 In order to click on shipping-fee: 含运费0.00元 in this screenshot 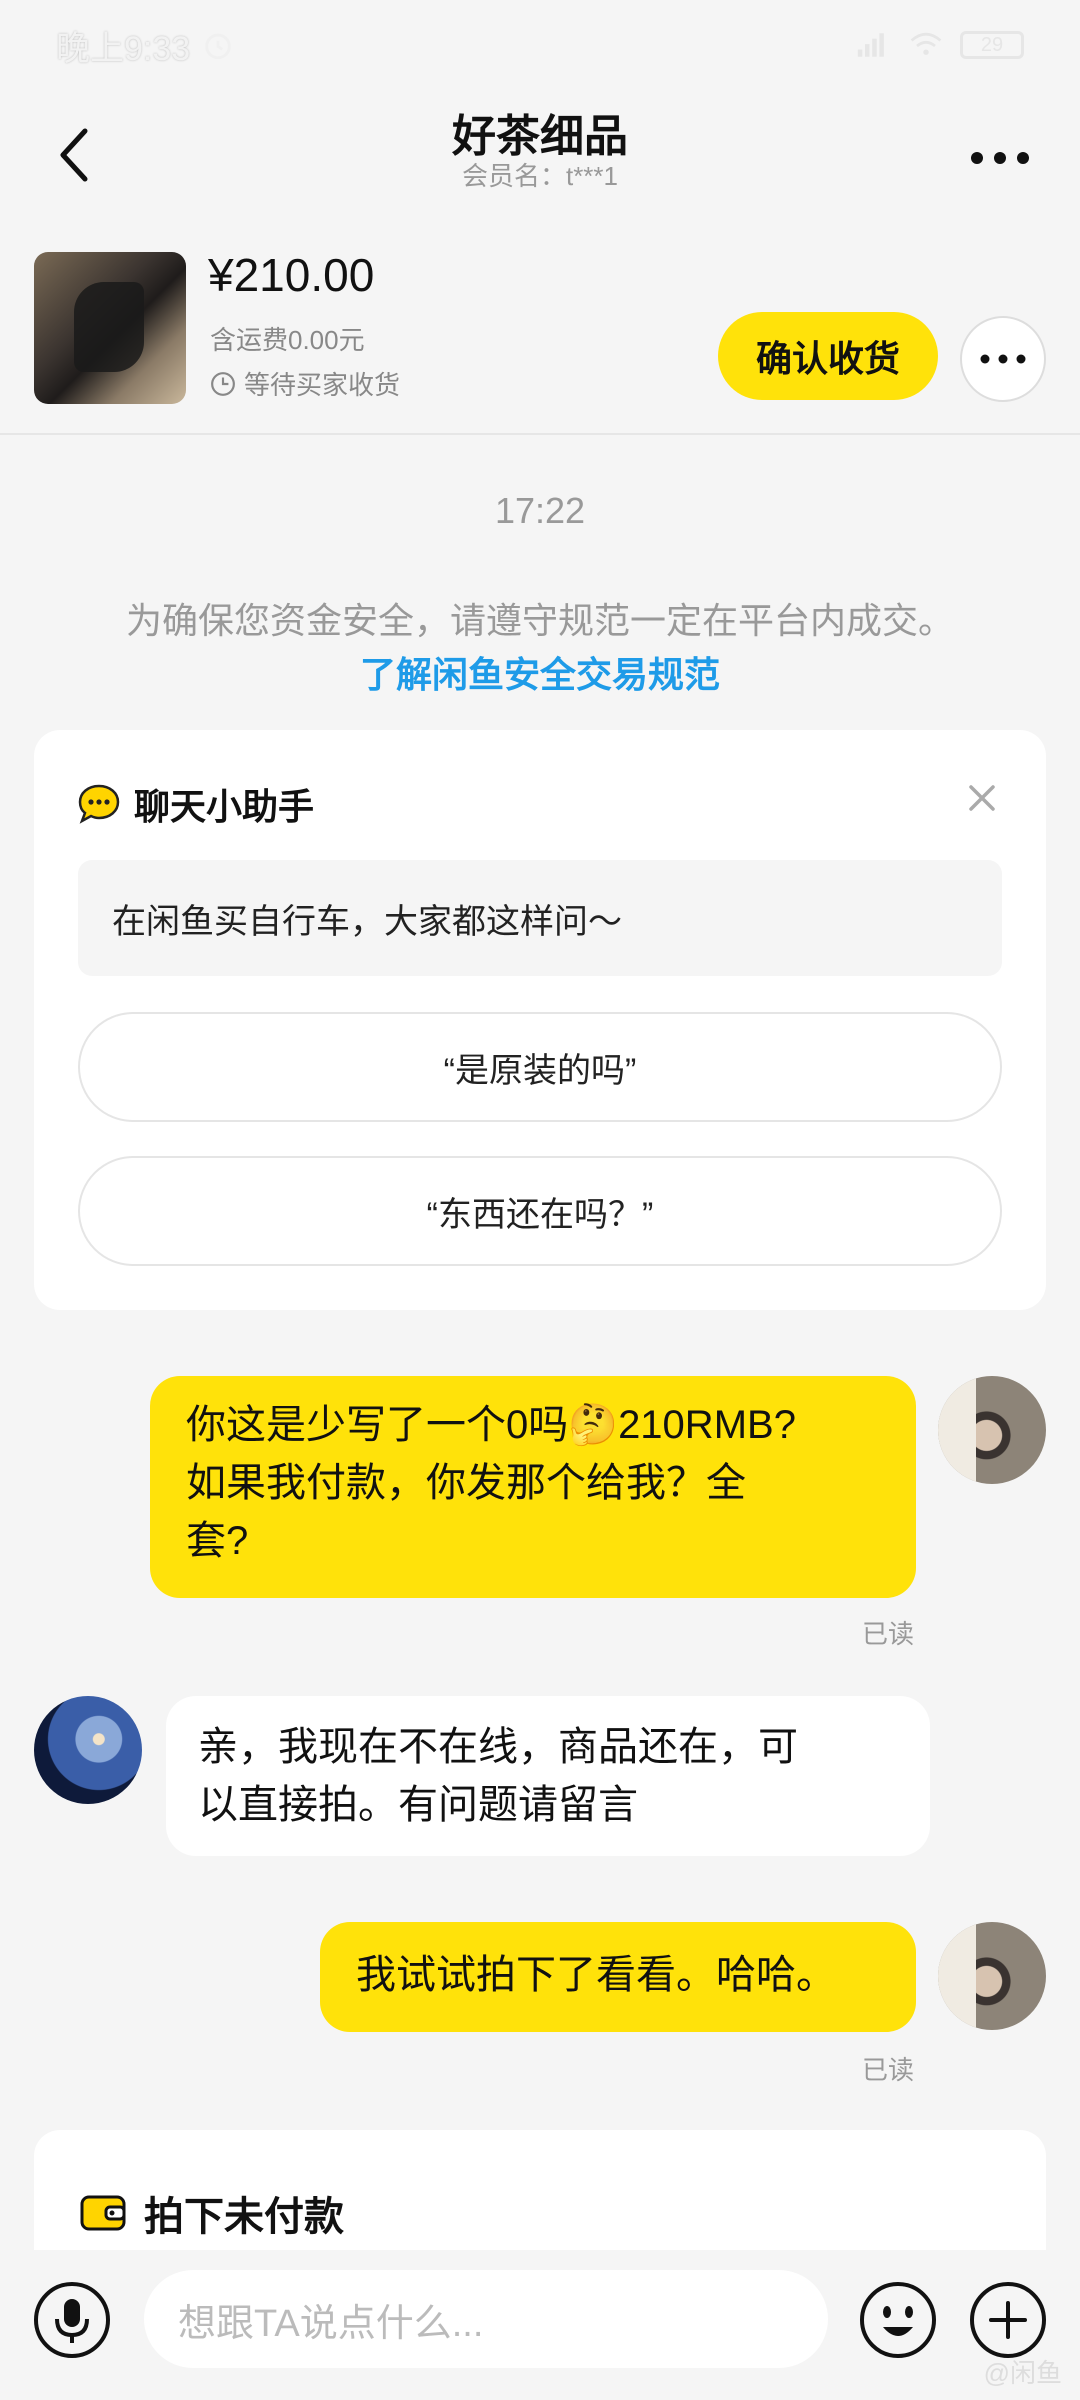, I will do `click(287, 340)`.